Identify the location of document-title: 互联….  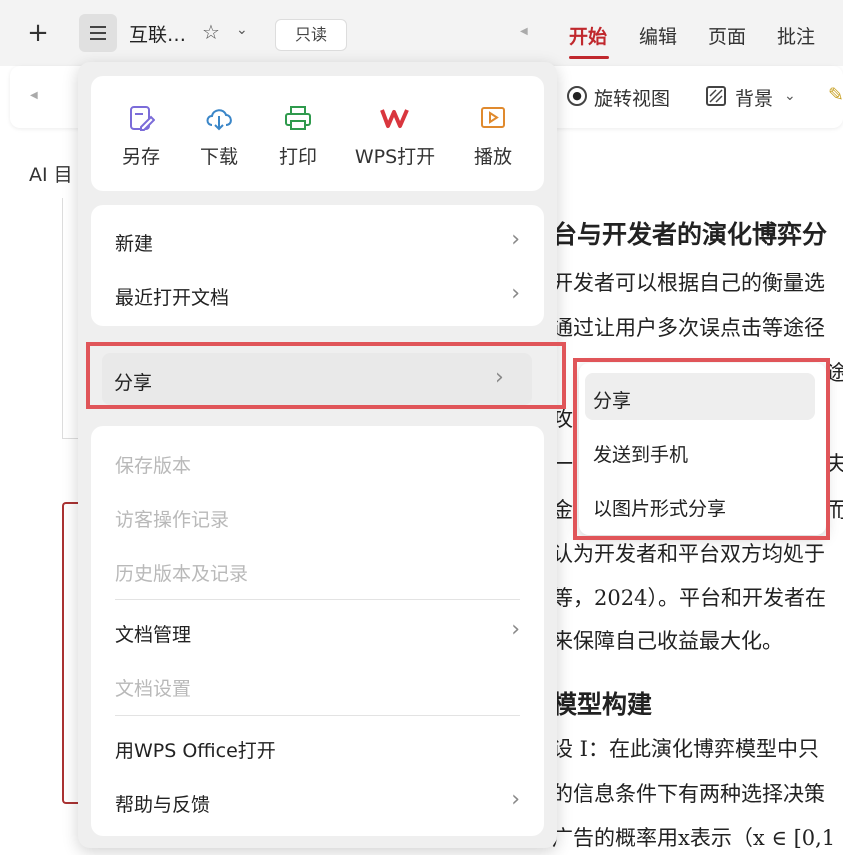
(157, 33).